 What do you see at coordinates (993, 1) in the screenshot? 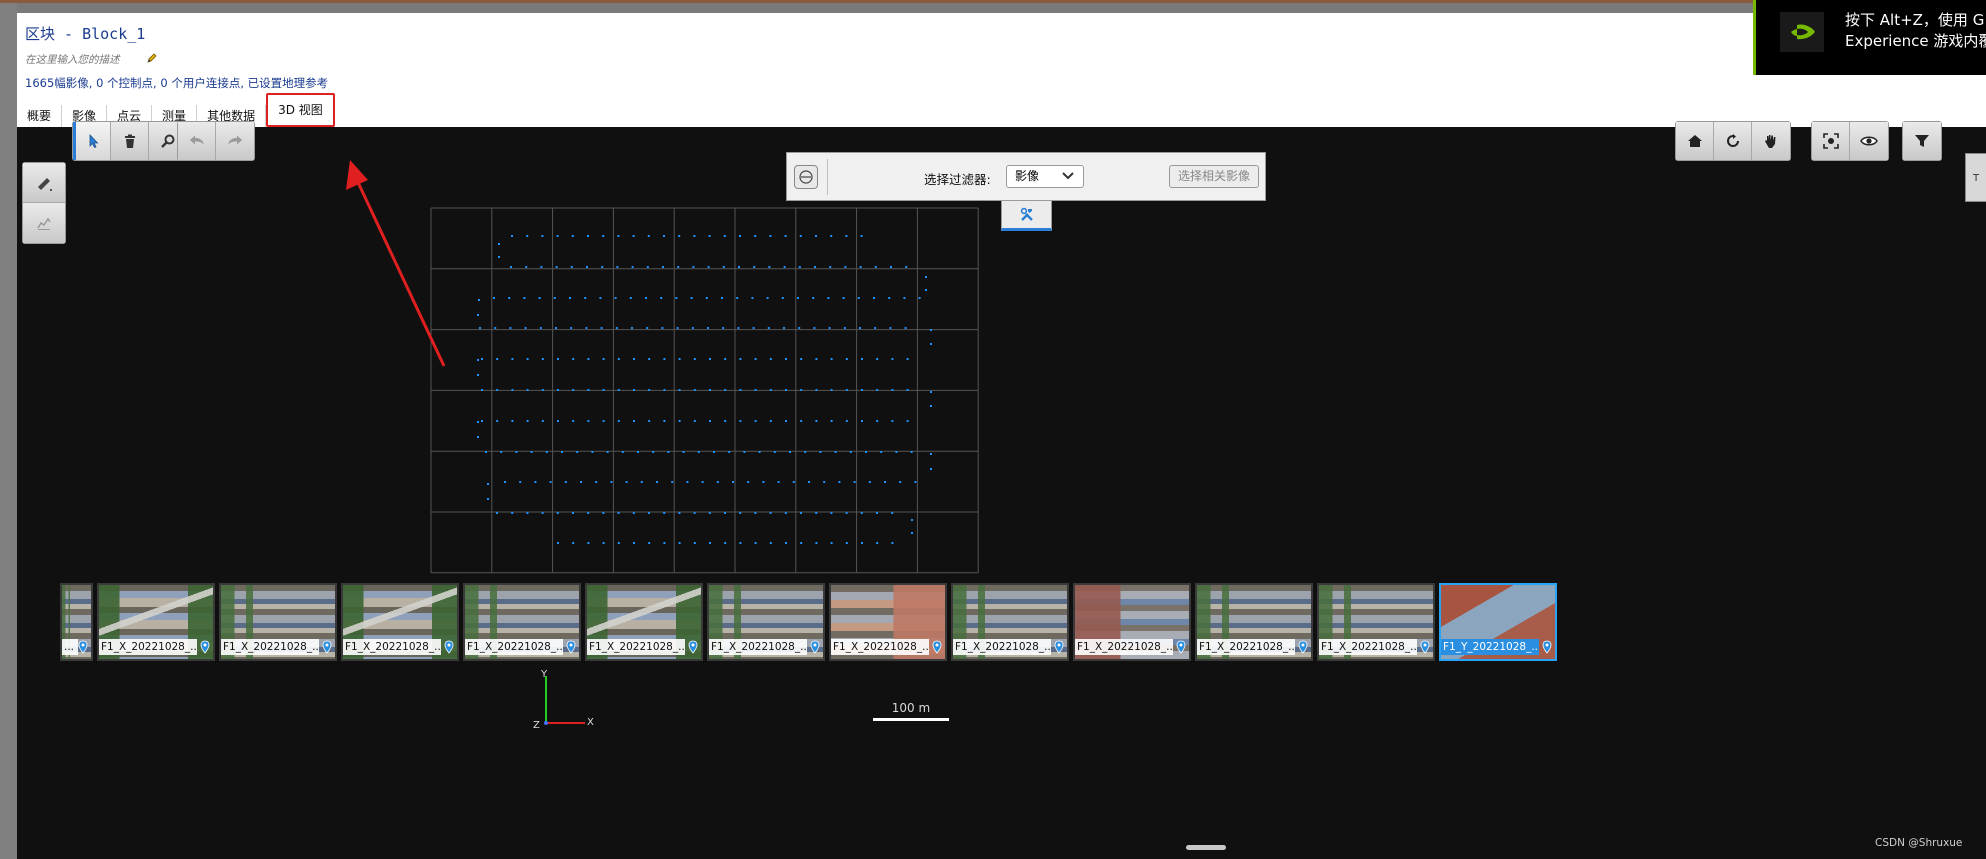
I see `top-strip` at bounding box center [993, 1].